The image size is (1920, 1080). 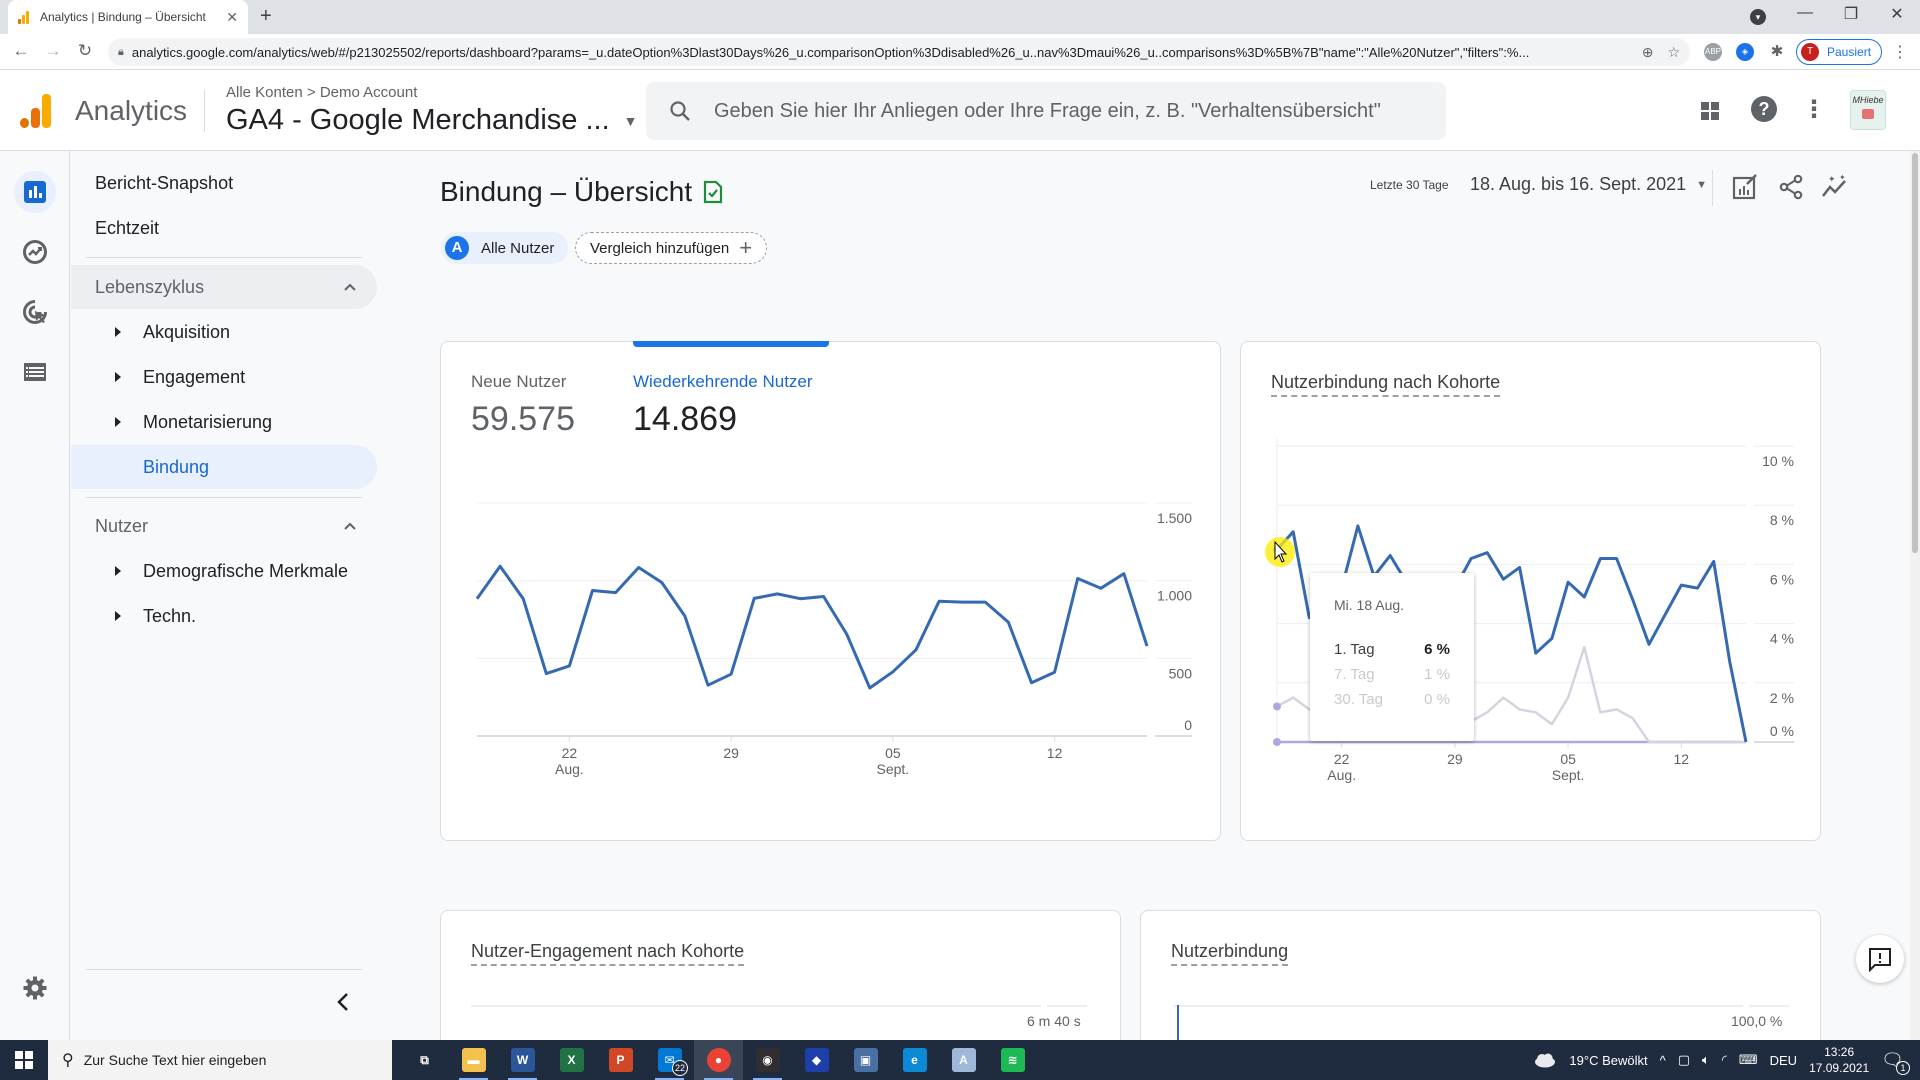 I want to click on network-icon: ◜, so click(x=1724, y=1060).